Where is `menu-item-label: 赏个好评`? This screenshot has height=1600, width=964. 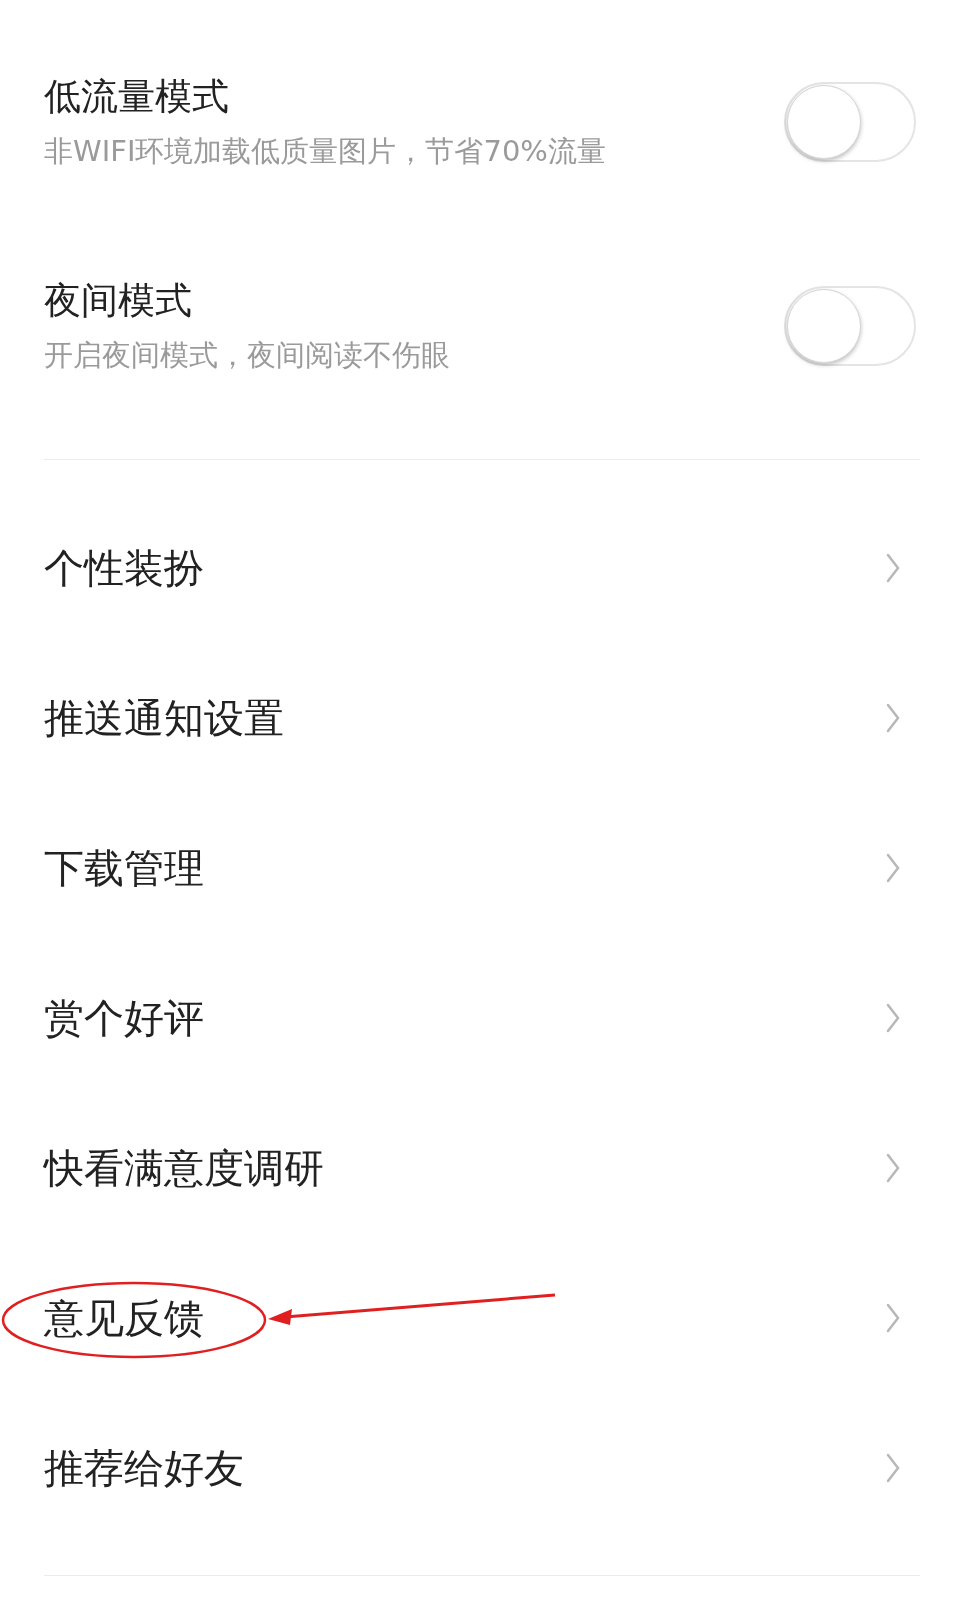
menu-item-label: 赏个好评 is located at coordinates (124, 1018).